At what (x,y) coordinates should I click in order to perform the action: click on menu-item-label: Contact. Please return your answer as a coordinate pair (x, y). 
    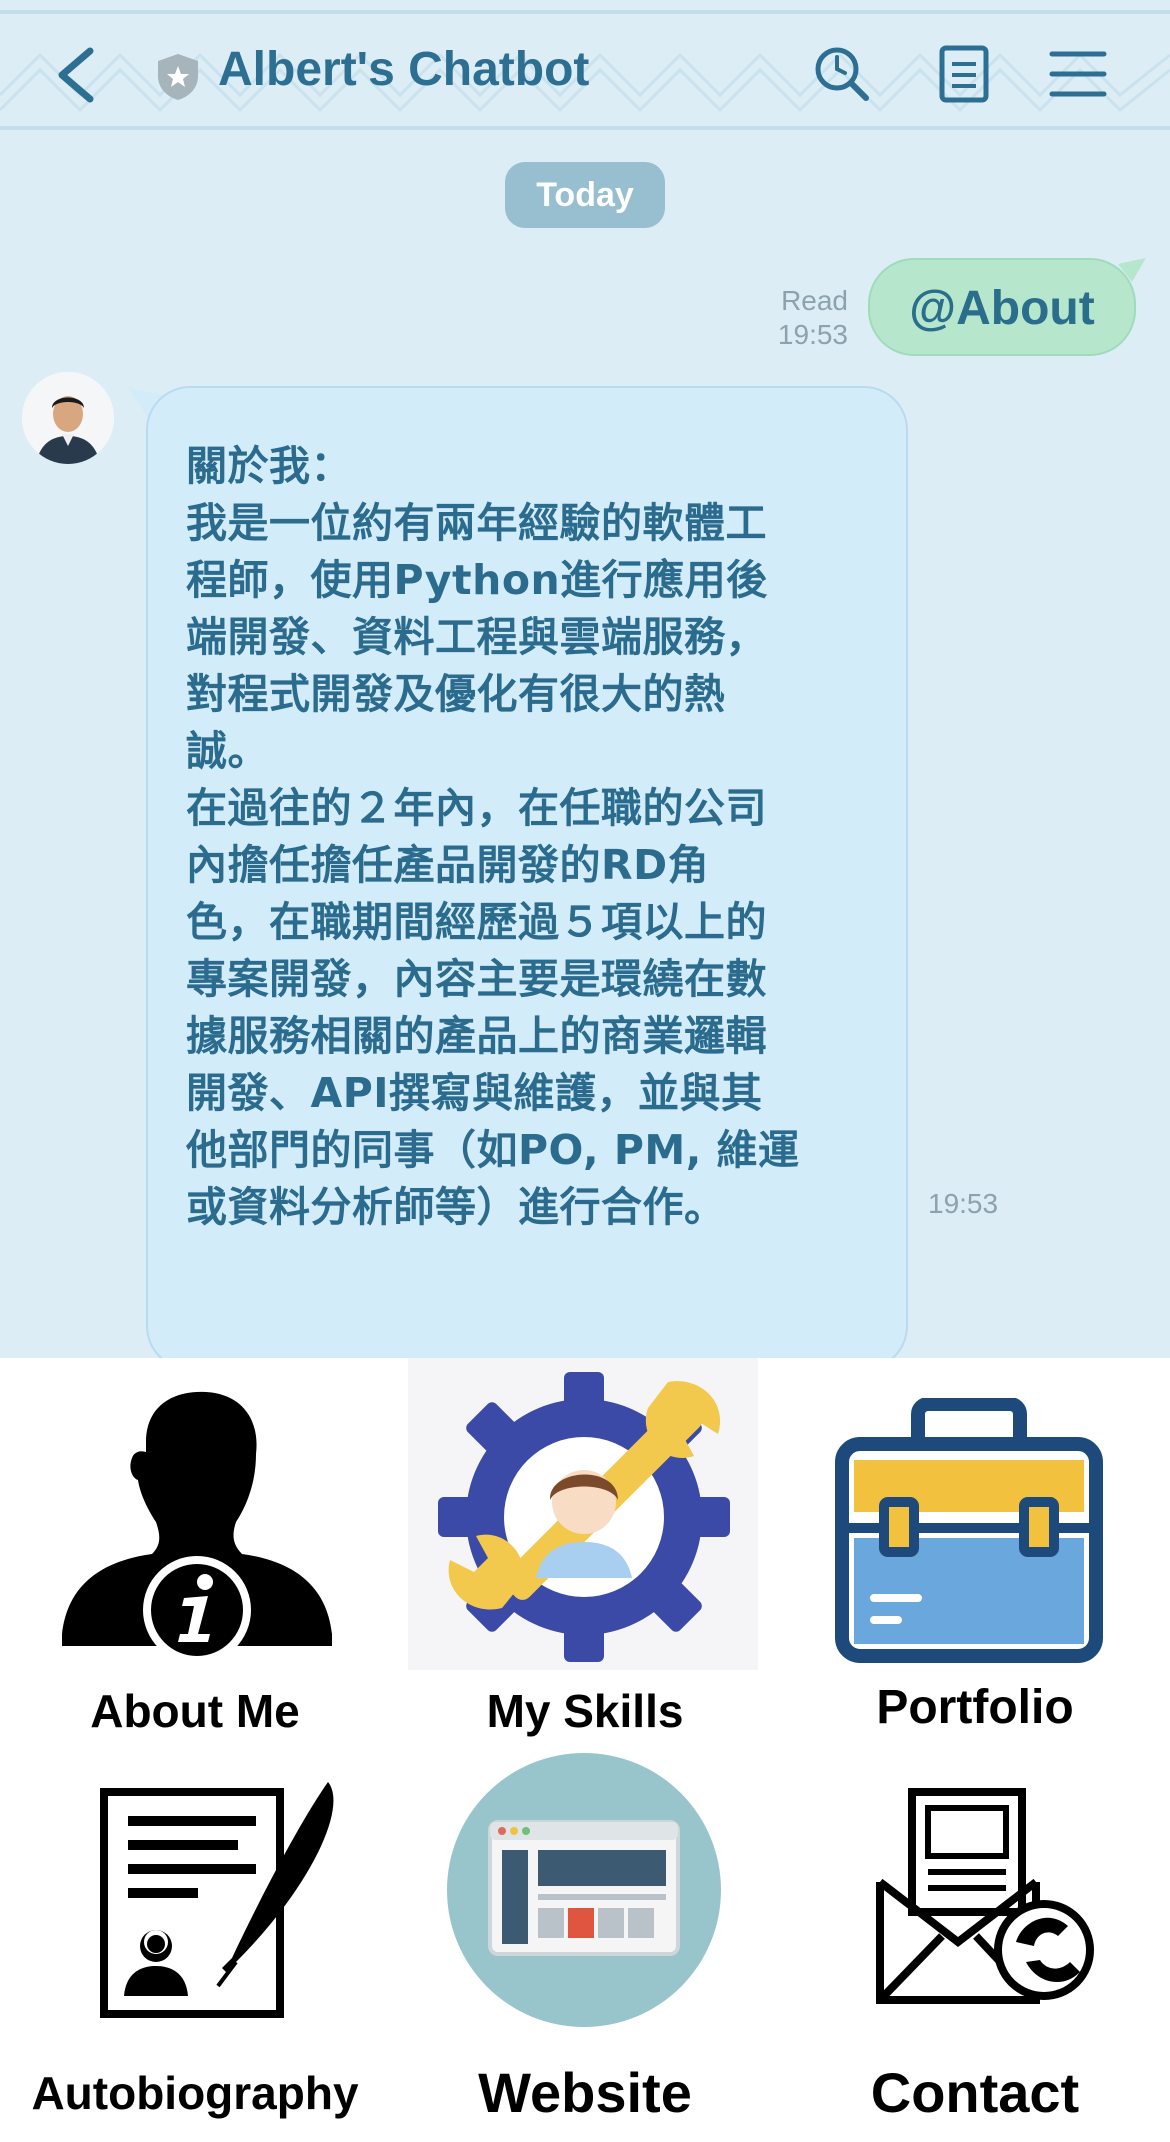
    Looking at the image, I should click on (975, 2092).